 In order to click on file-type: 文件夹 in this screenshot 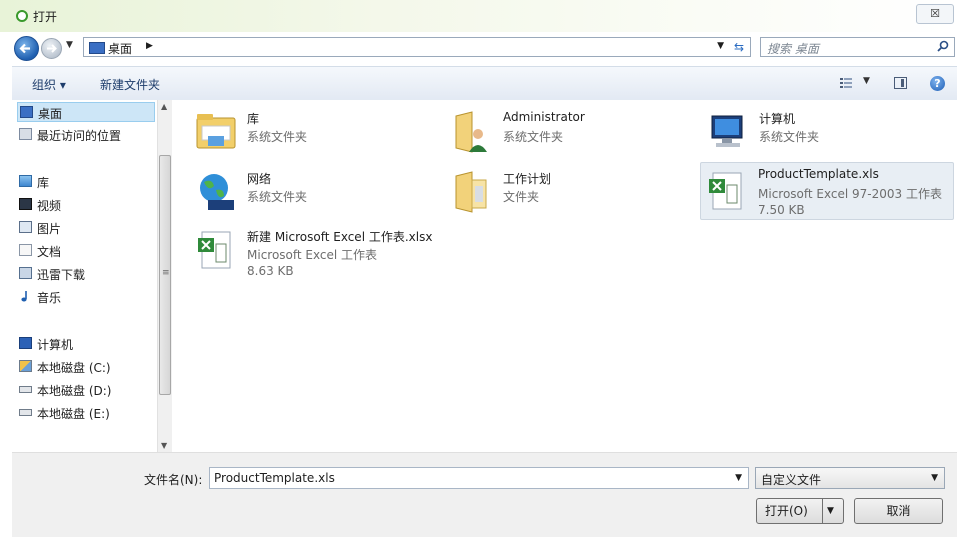, I will do `click(521, 197)`.